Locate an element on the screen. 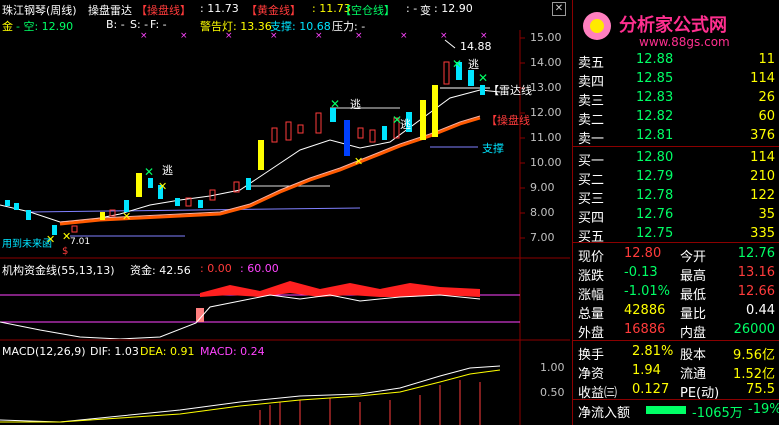 This screenshot has width=779, height=425. stat-value: 0.44 is located at coordinates (760, 310).